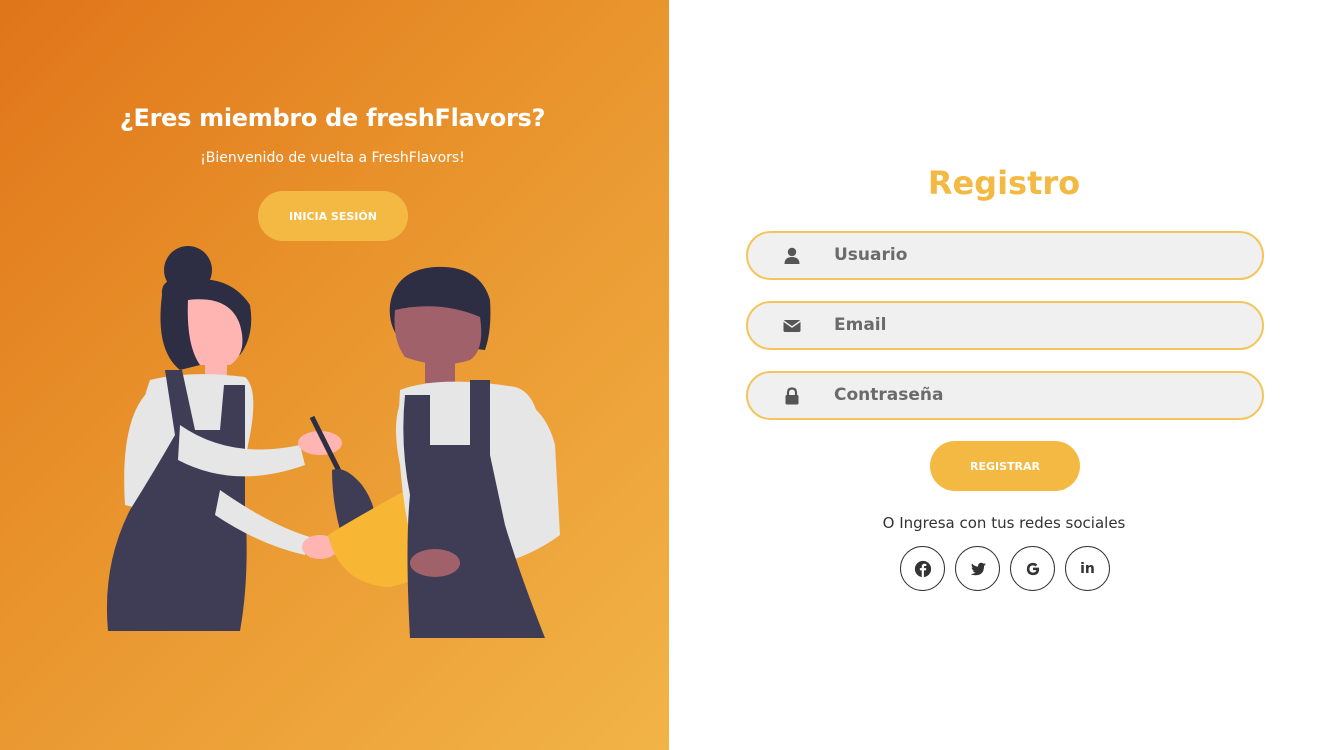 The image size is (1335, 750). What do you see at coordinates (792, 255) in the screenshot?
I see `user-icon` at bounding box center [792, 255].